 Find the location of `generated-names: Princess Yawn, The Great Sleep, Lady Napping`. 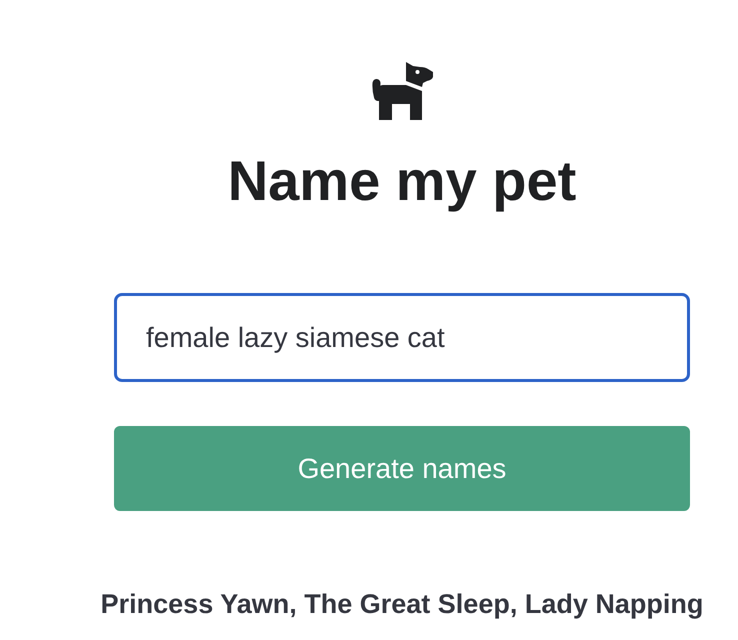

generated-names: Princess Yawn, The Great Sleep, Lady Napping is located at coordinates (402, 604).